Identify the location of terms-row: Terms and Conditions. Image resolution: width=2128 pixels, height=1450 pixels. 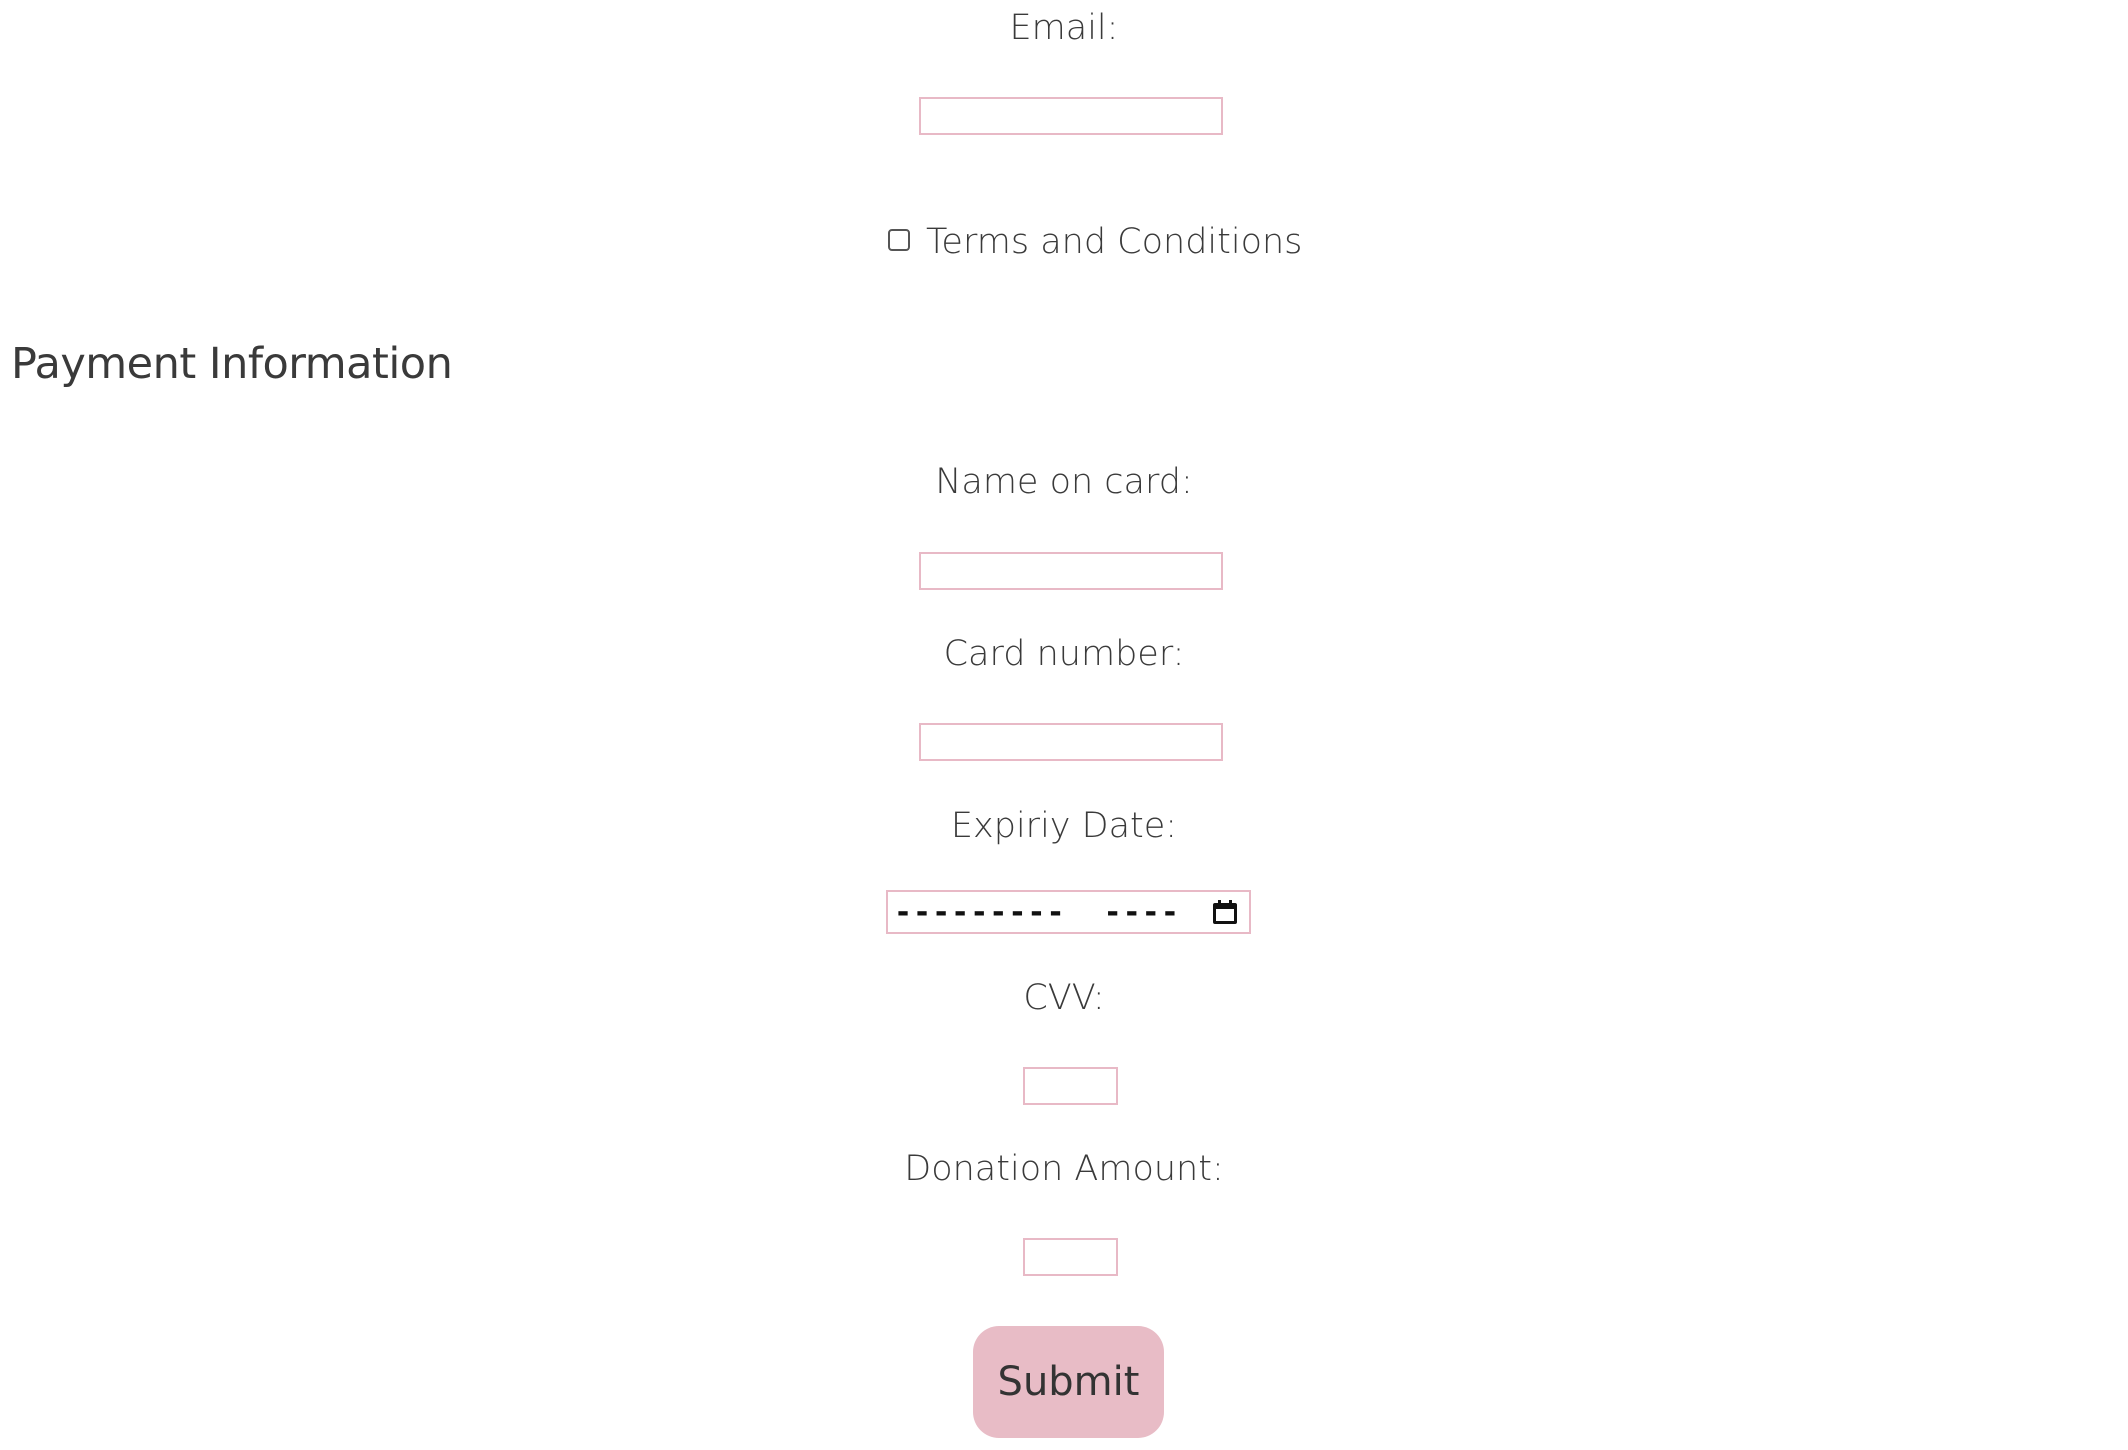
(1095, 242).